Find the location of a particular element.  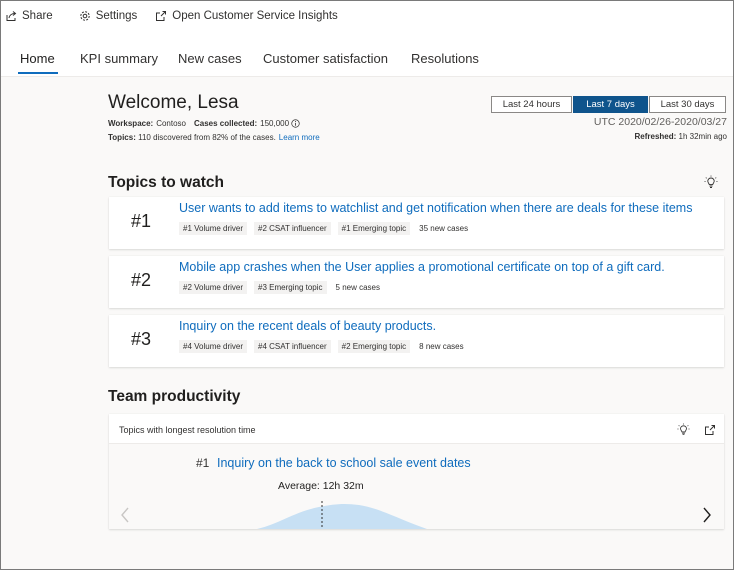

chevron-left-icon is located at coordinates (125, 515).